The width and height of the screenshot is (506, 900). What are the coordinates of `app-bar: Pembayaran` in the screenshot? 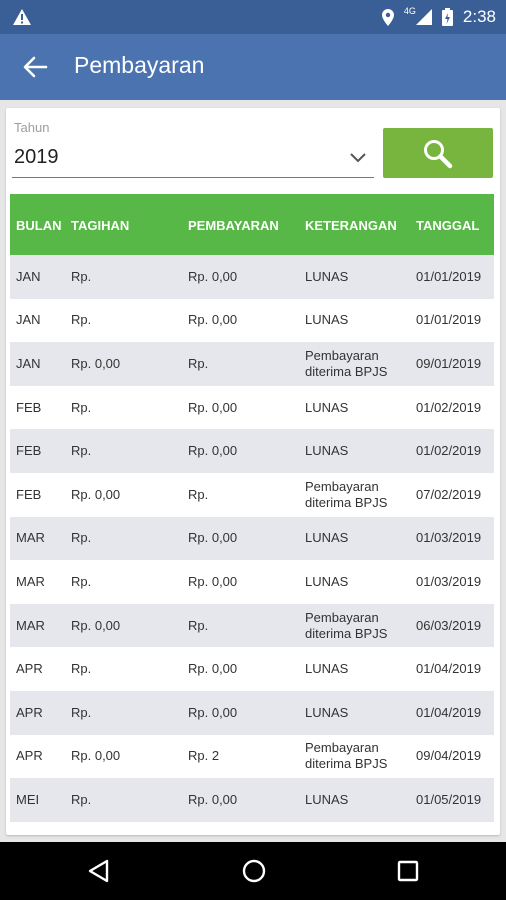 It's located at (253, 67).